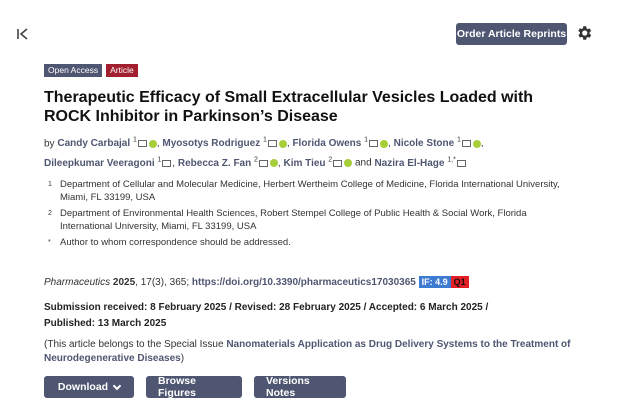 The width and height of the screenshot is (628, 408). I want to click on gear-icon, so click(584, 33).